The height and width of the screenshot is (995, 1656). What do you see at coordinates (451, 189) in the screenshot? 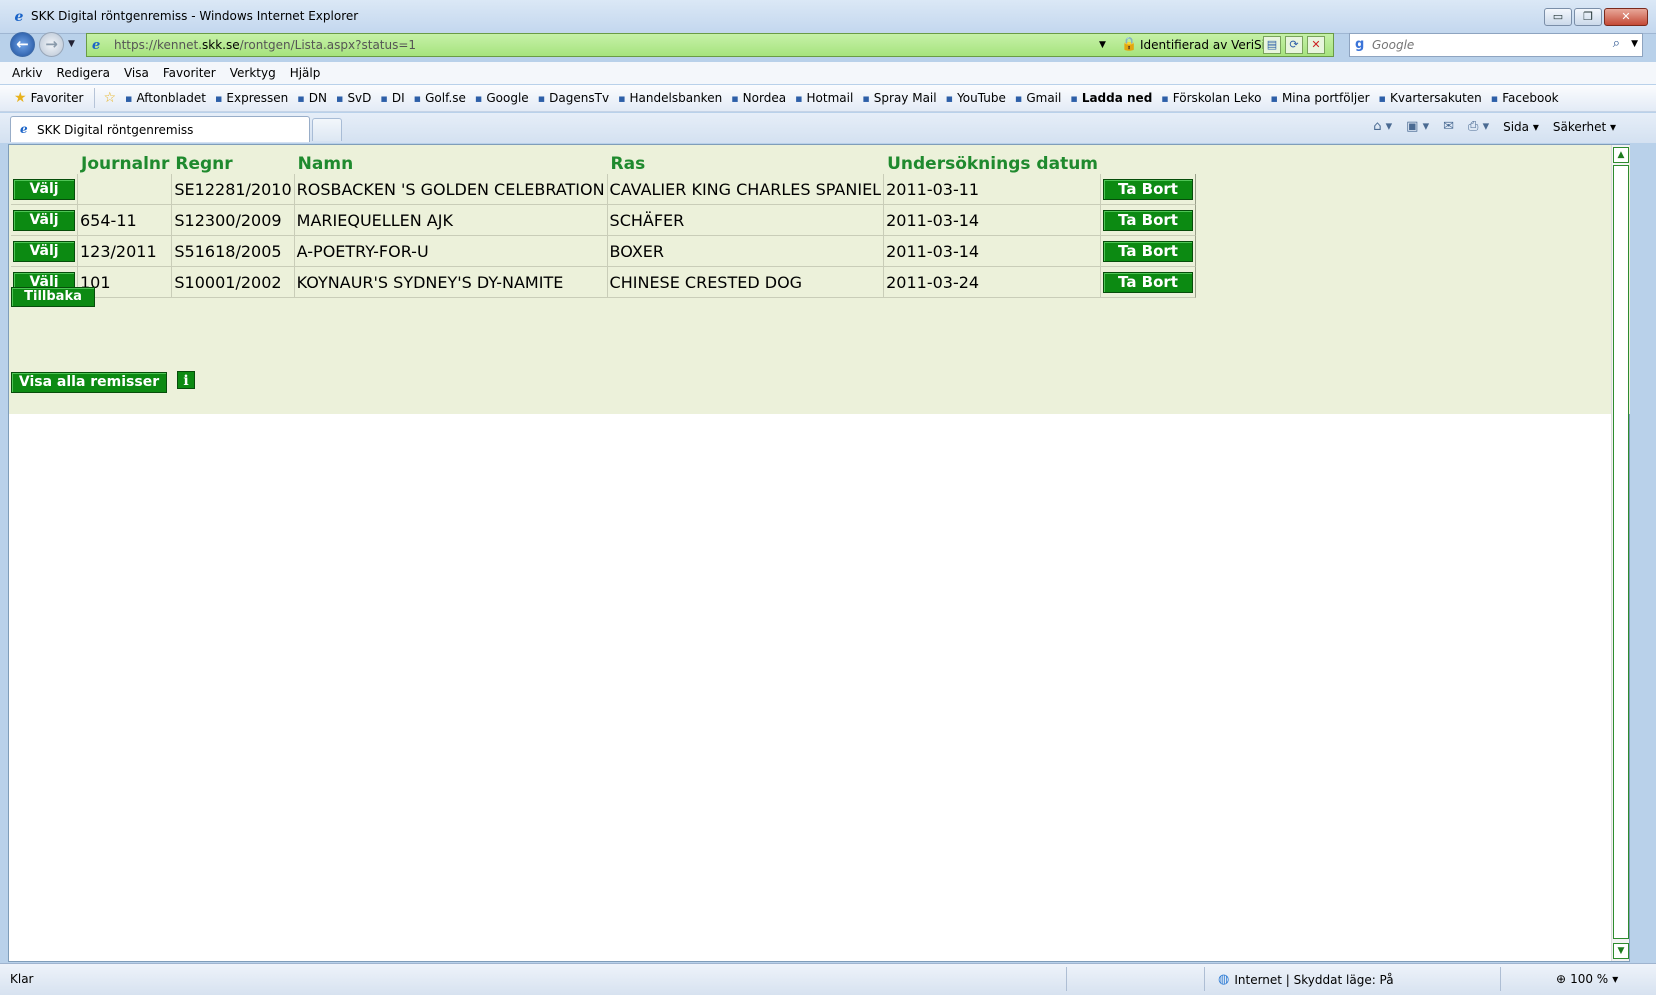
I see `namn-cell: ROSBACKEN 'S GOLDEN CELEBRATION` at bounding box center [451, 189].